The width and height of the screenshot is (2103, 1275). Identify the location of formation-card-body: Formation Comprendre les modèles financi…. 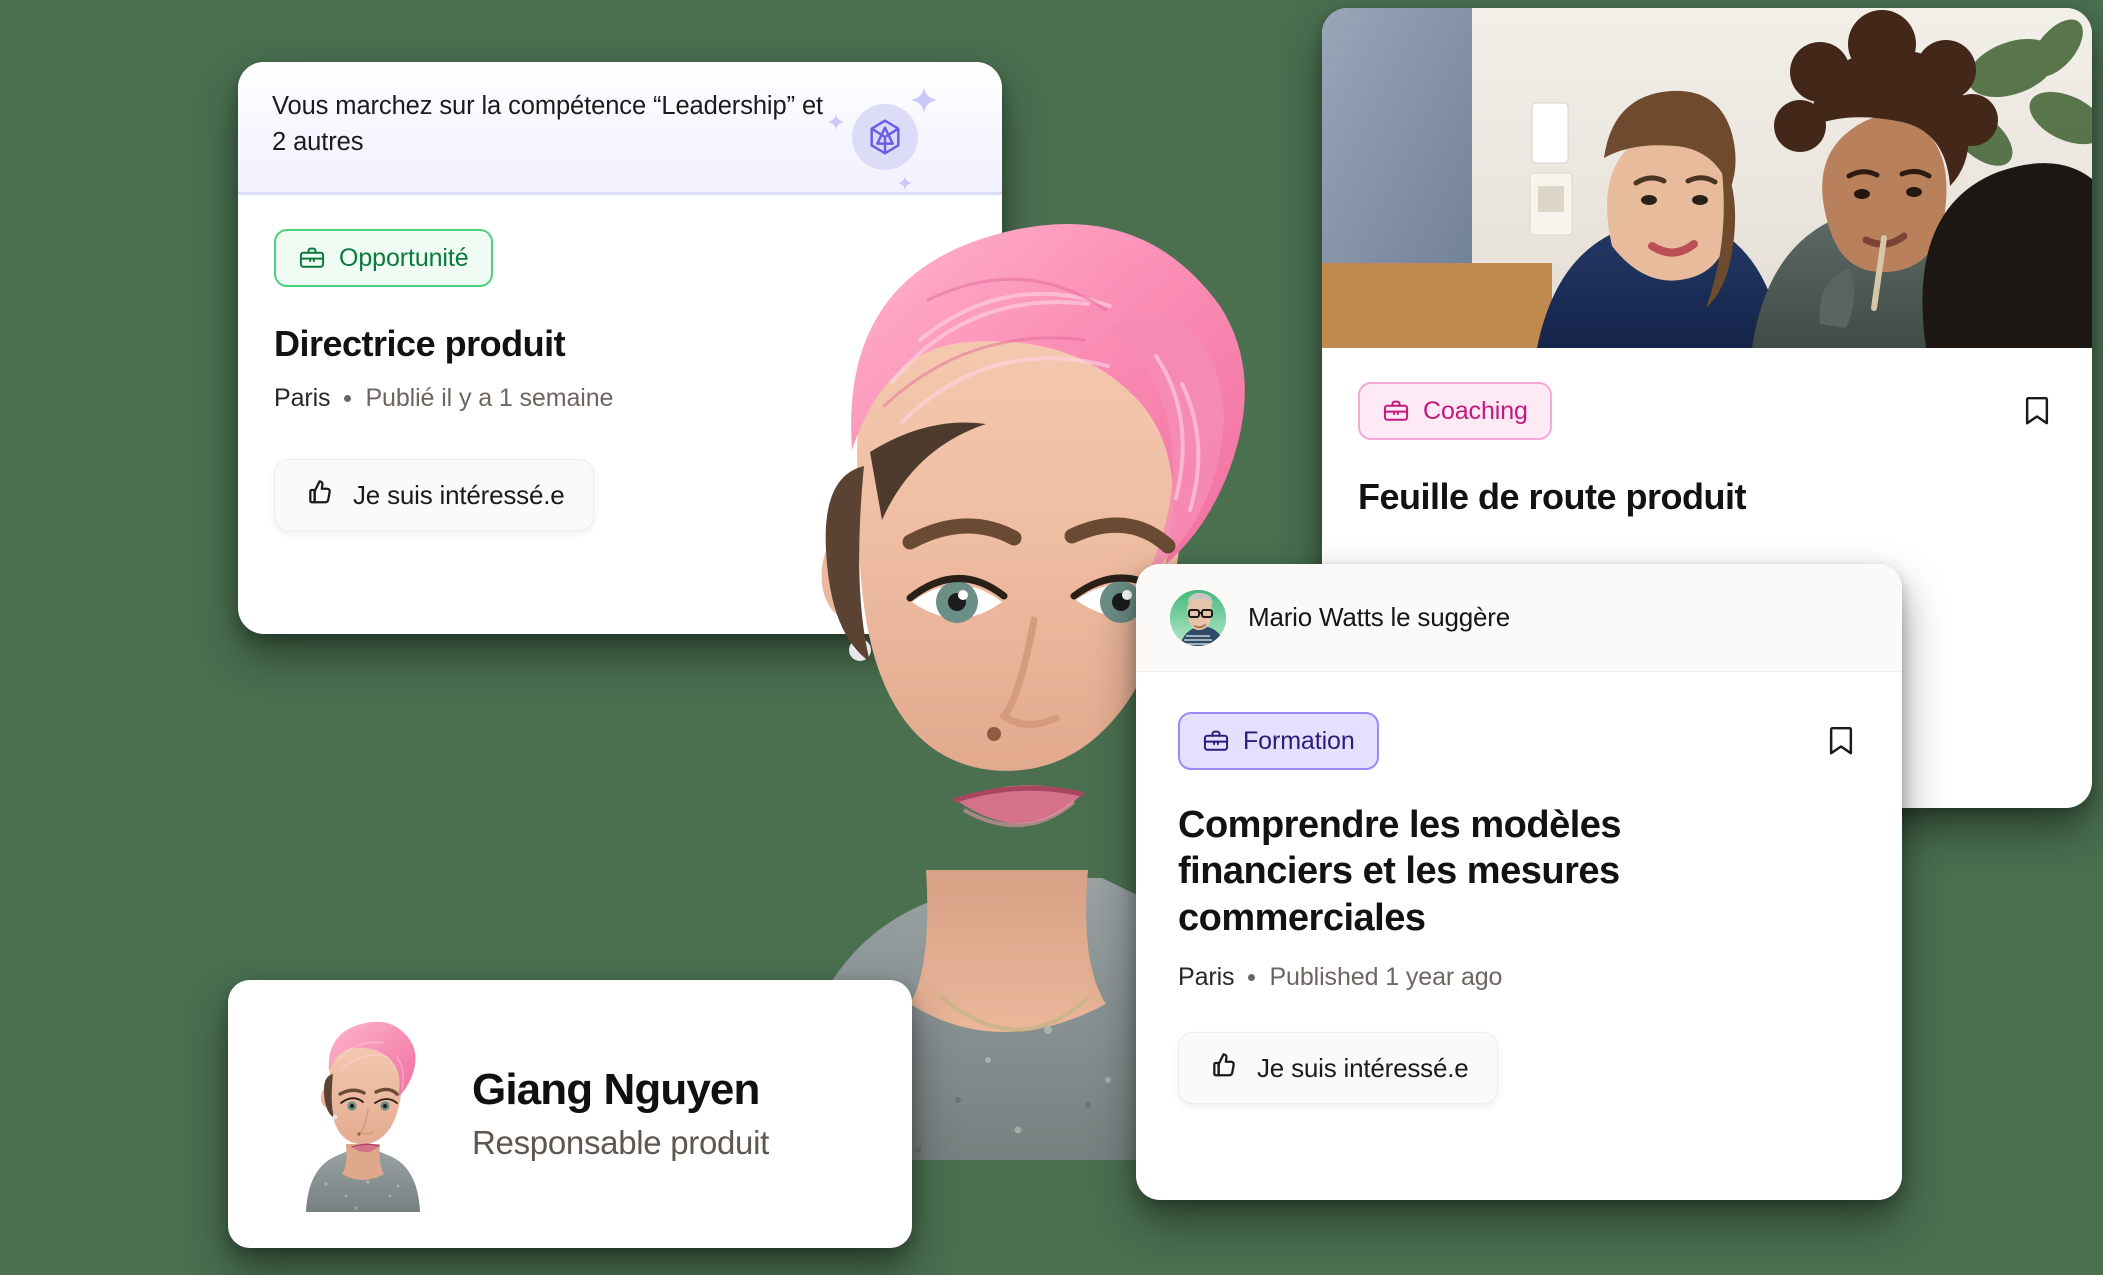
(1519, 888).